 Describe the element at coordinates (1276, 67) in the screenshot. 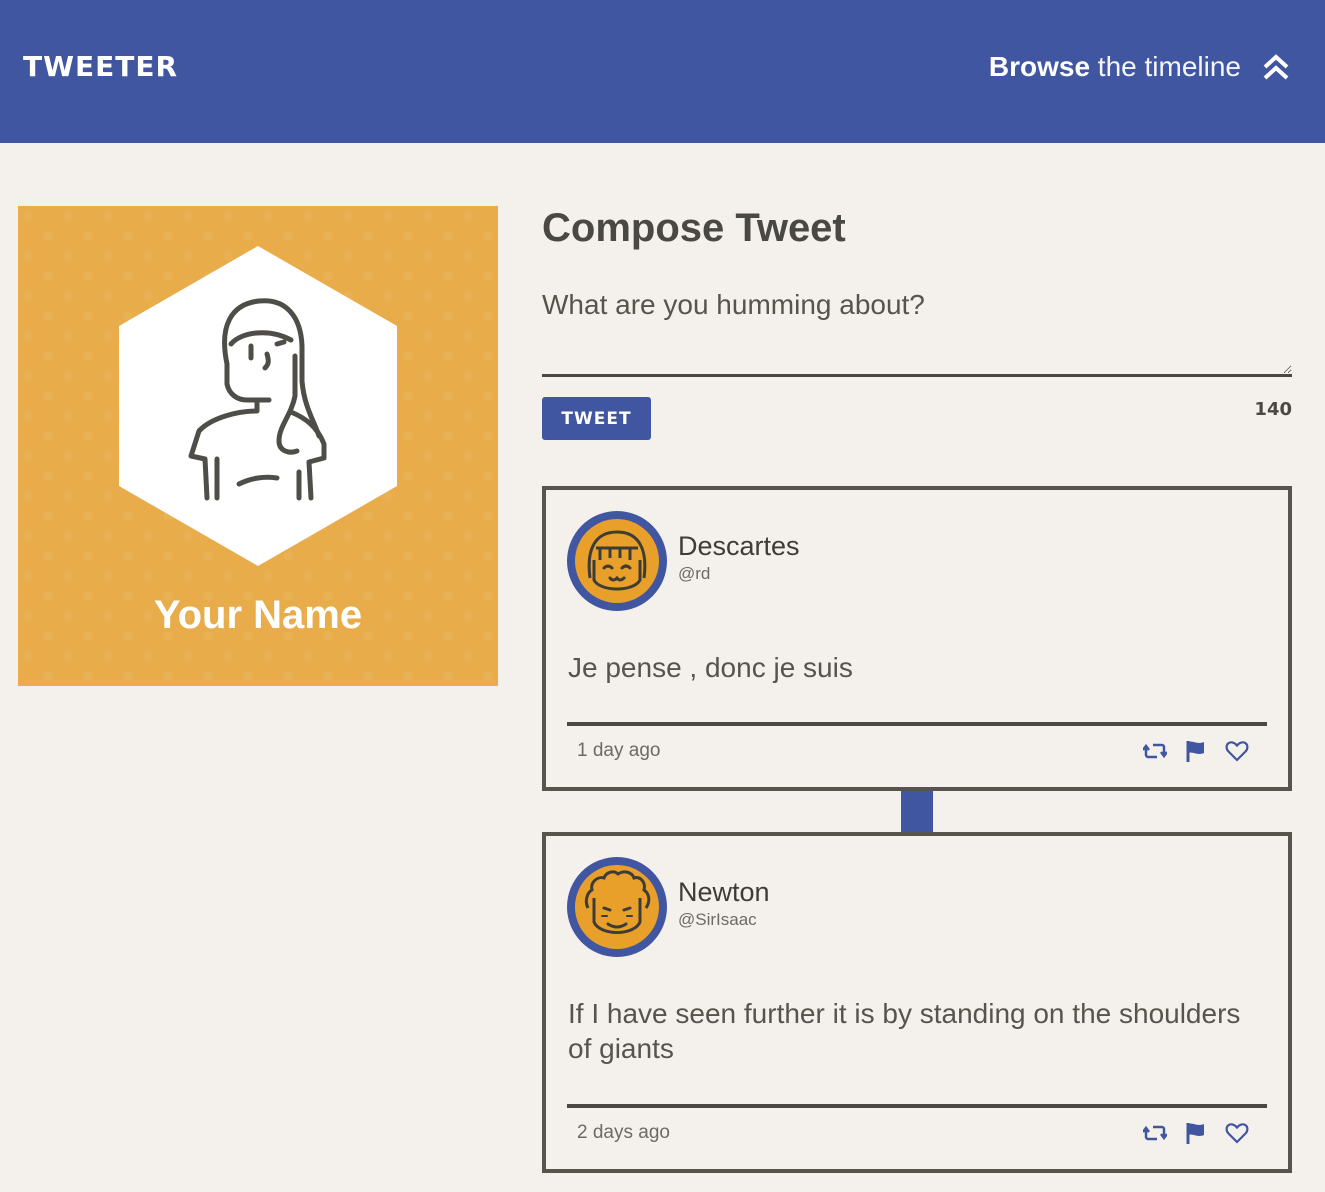

I see `double-chevron-up-icon` at that location.